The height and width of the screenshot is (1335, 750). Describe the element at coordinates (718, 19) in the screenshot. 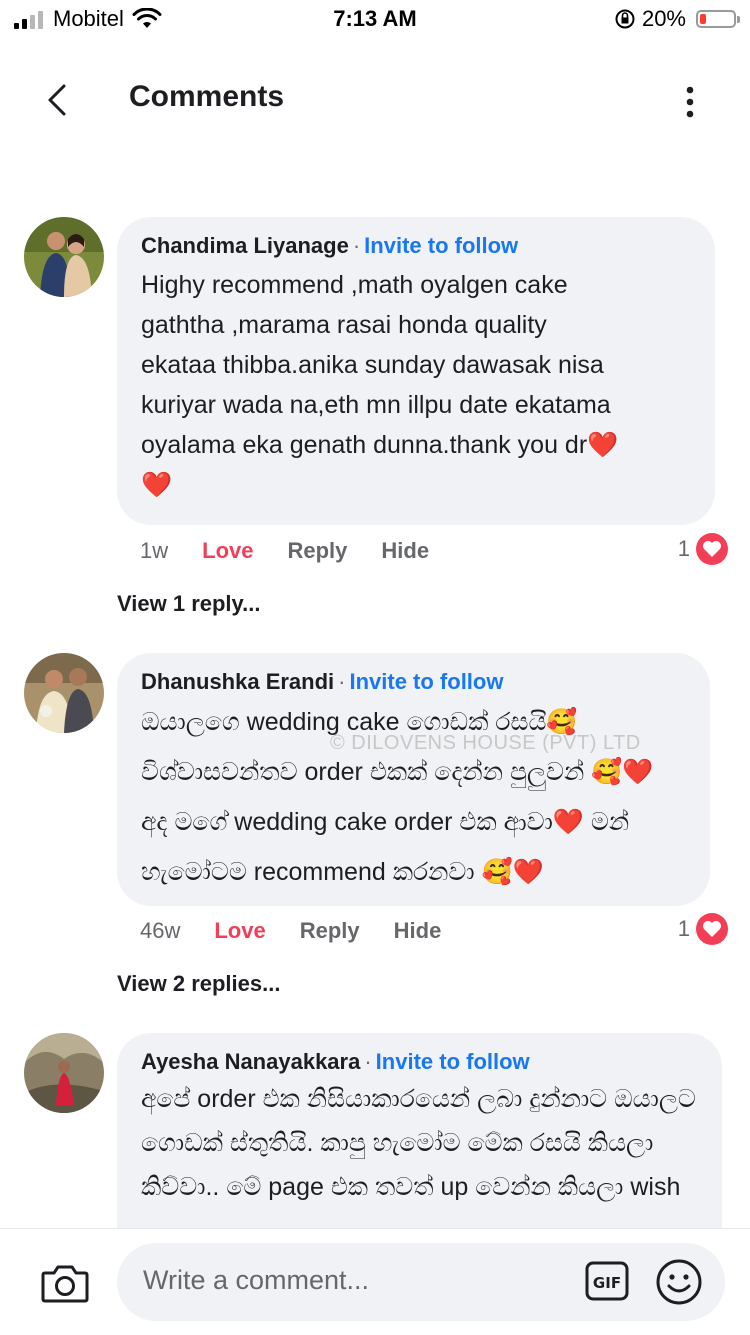

I see `battery-icon` at that location.